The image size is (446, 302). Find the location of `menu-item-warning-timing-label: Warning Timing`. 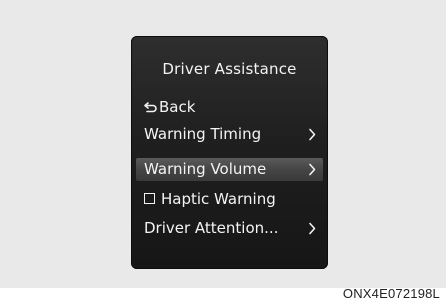

menu-item-warning-timing-label: Warning Timing is located at coordinates (203, 134).